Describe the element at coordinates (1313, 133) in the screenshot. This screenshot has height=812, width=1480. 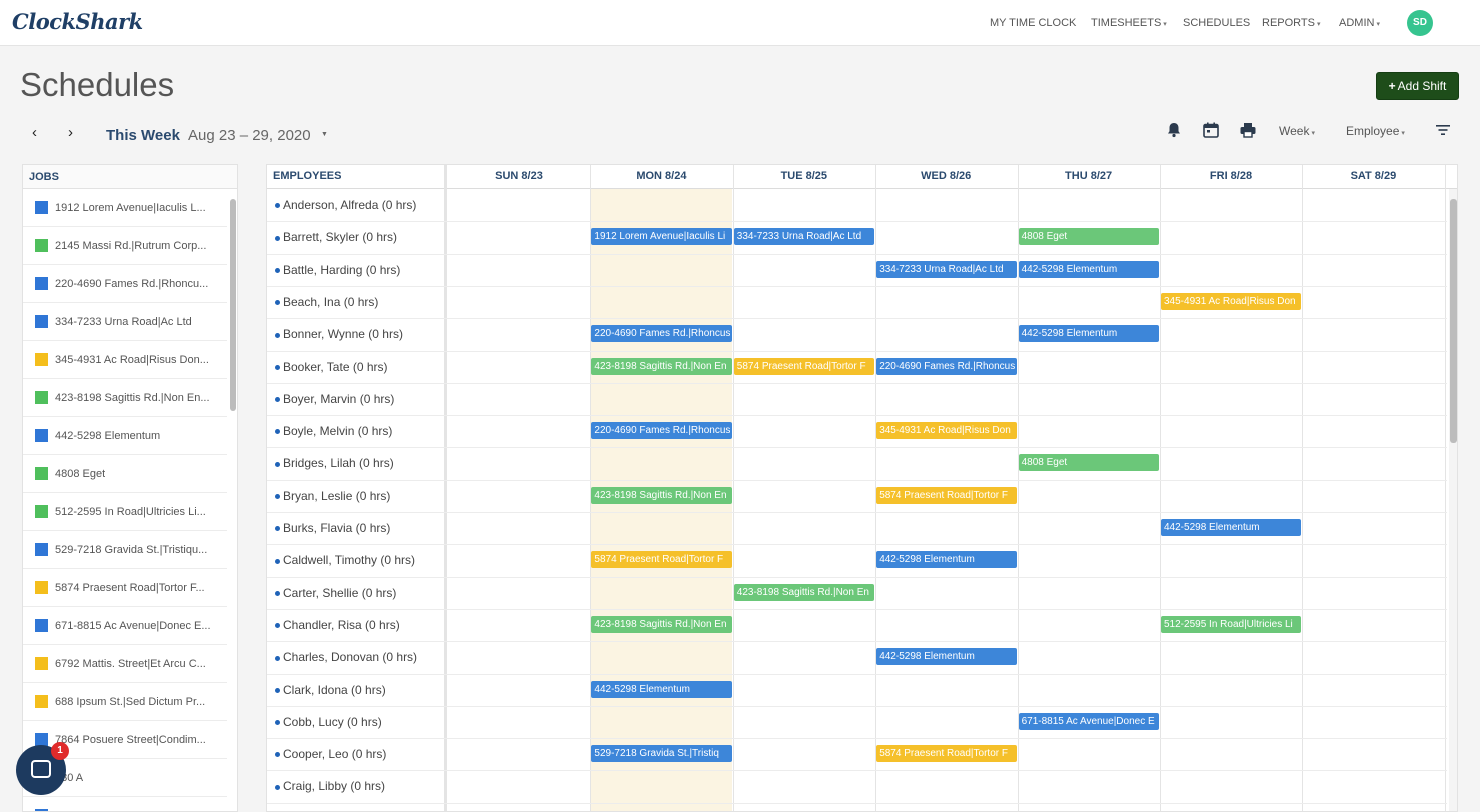
I see `chevron-down-icon: ▾` at that location.